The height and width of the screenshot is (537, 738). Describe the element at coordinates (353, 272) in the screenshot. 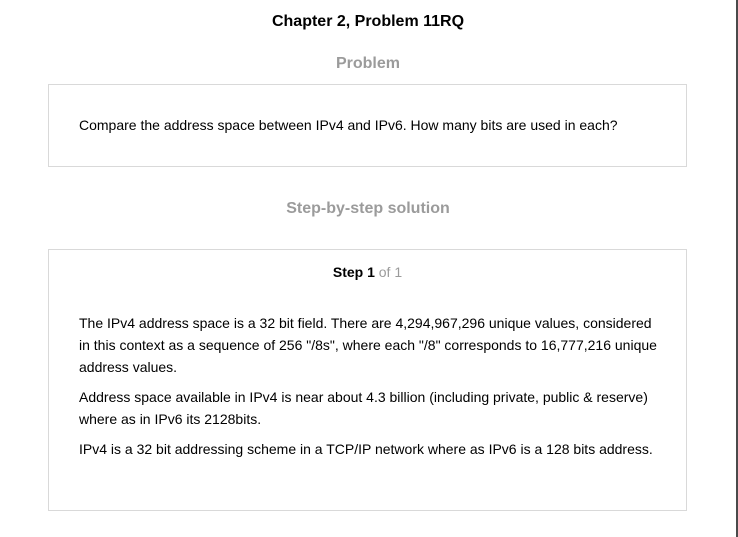

I see `step-label: Step 1` at that location.